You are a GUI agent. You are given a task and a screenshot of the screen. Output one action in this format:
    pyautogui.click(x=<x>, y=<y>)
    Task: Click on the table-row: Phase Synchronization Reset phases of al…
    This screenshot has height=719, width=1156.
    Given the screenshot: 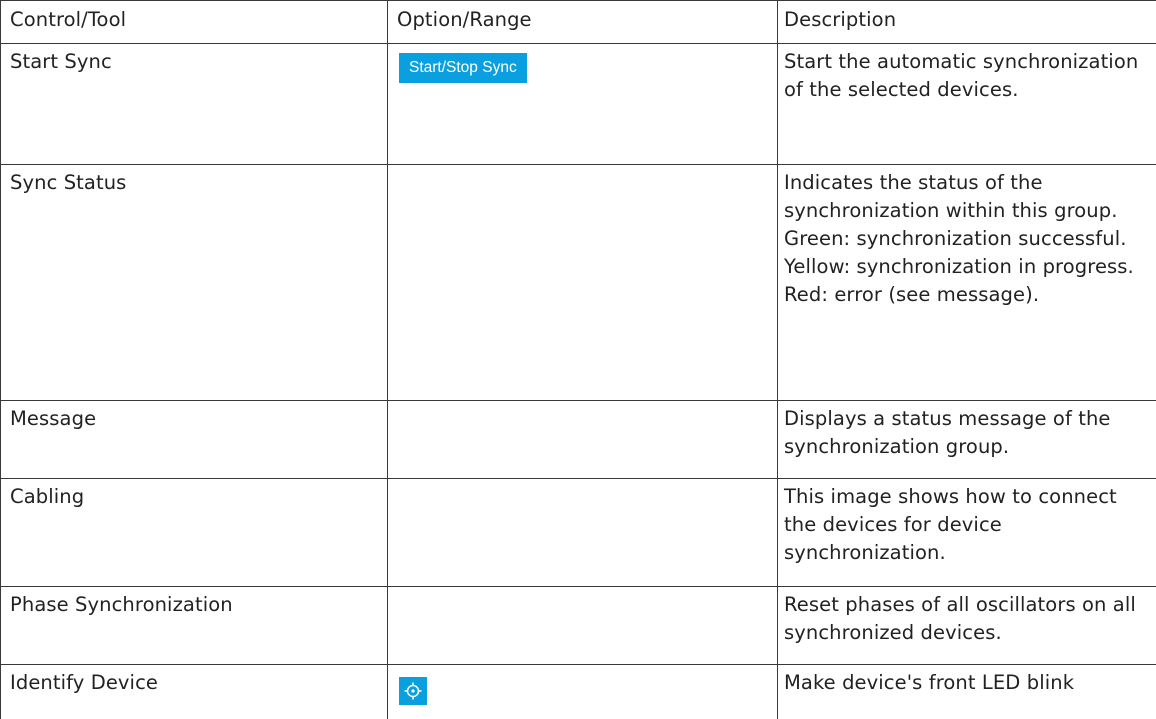 What is the action you would take?
    pyautogui.click(x=578, y=626)
    